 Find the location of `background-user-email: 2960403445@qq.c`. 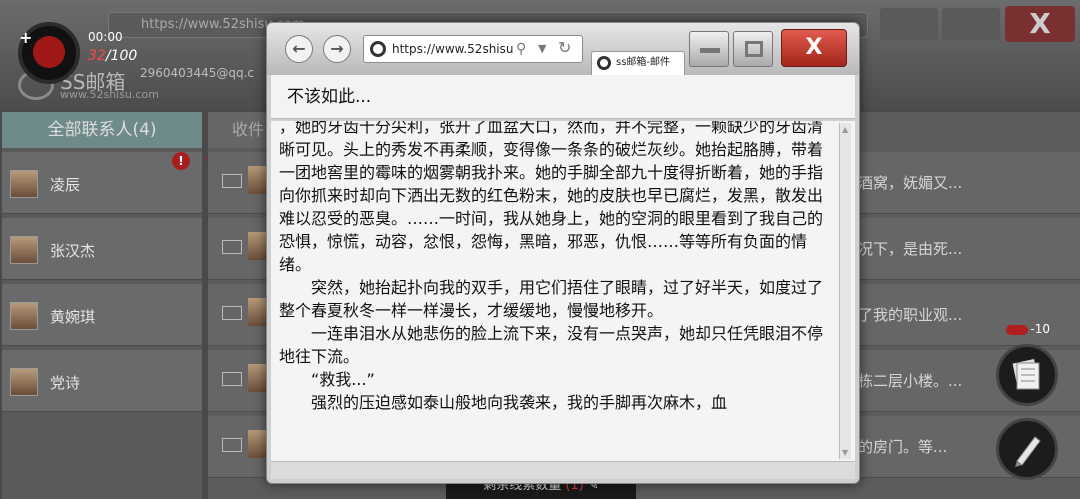

background-user-email: 2960403445@qq.c is located at coordinates (197, 73).